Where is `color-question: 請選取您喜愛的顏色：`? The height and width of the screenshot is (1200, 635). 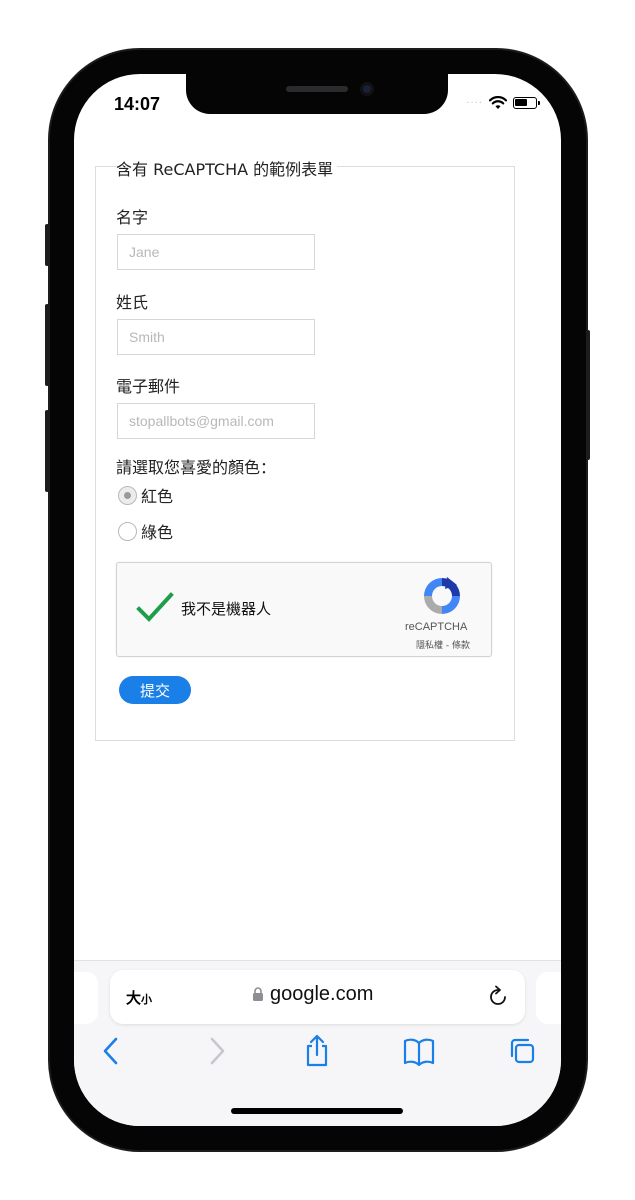
color-question: 請選取您喜愛的顏色： is located at coordinates (196, 467).